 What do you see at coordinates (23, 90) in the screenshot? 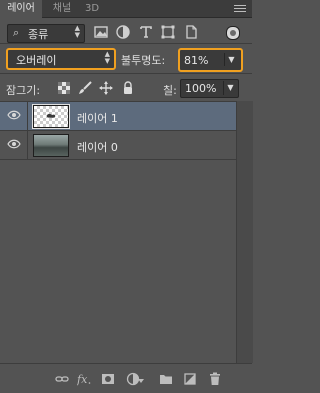
I see `lock-label: 잠그기:` at bounding box center [23, 90].